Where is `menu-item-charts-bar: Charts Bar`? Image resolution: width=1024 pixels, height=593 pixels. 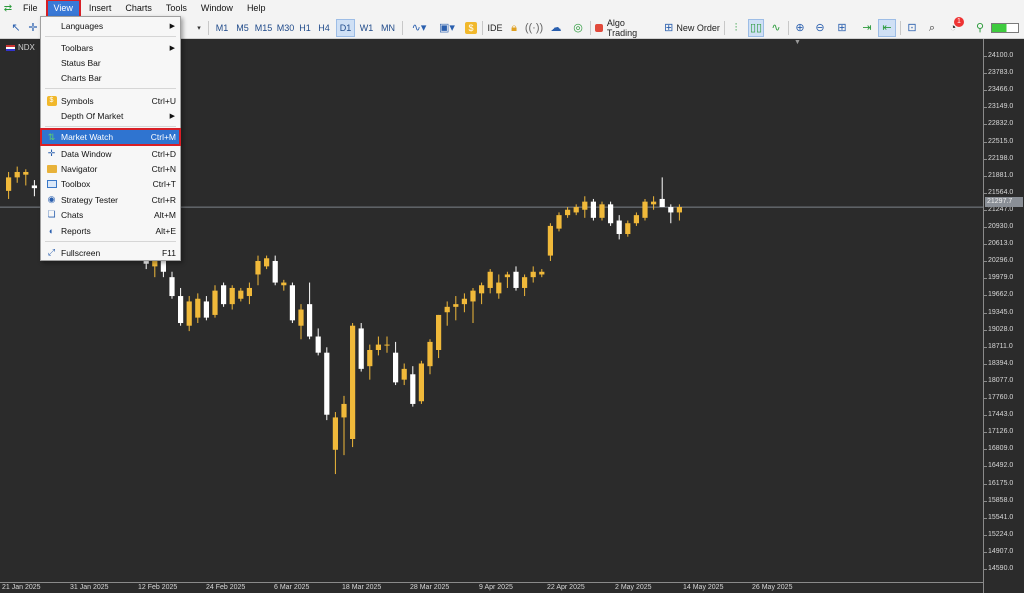 menu-item-charts-bar: Charts Bar is located at coordinates (110, 77).